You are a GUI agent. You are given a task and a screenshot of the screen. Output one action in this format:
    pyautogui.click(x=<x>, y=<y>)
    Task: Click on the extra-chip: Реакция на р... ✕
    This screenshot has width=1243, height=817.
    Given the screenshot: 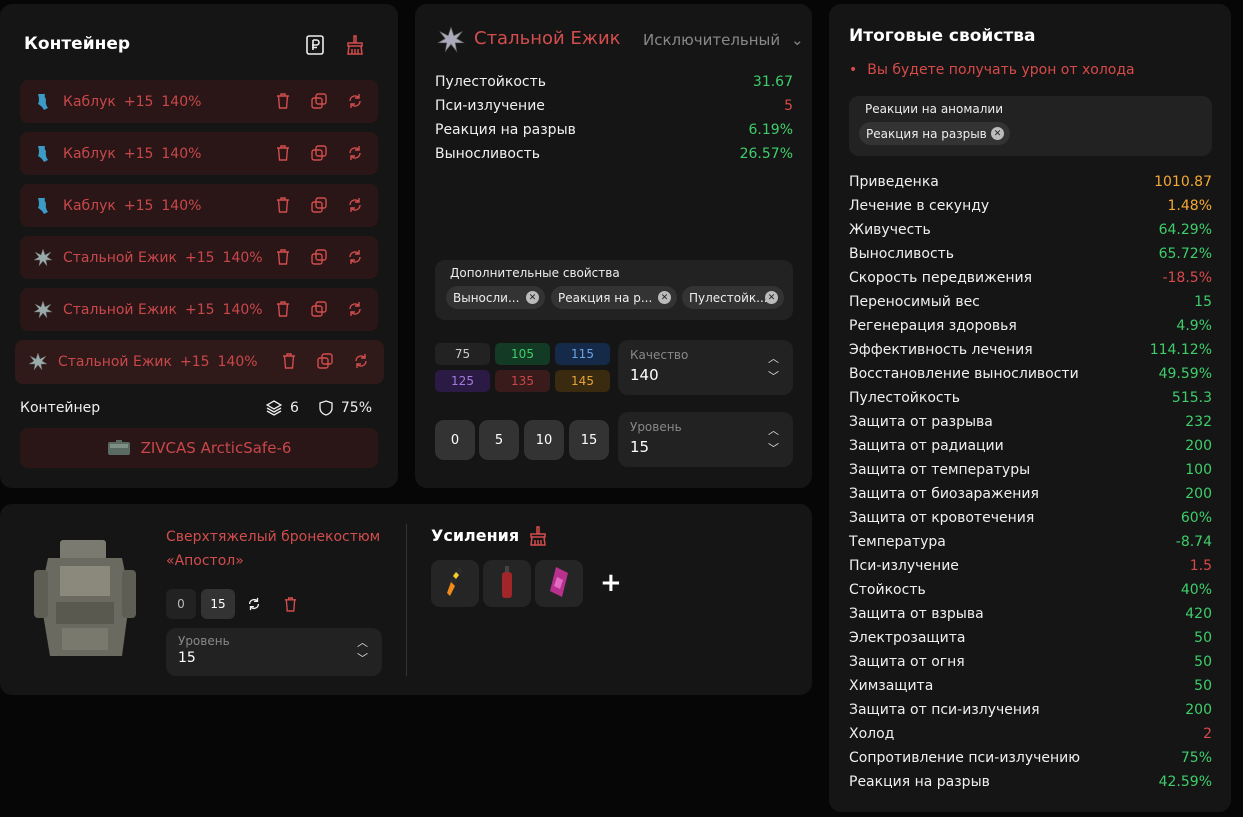 What is the action you would take?
    pyautogui.click(x=614, y=297)
    